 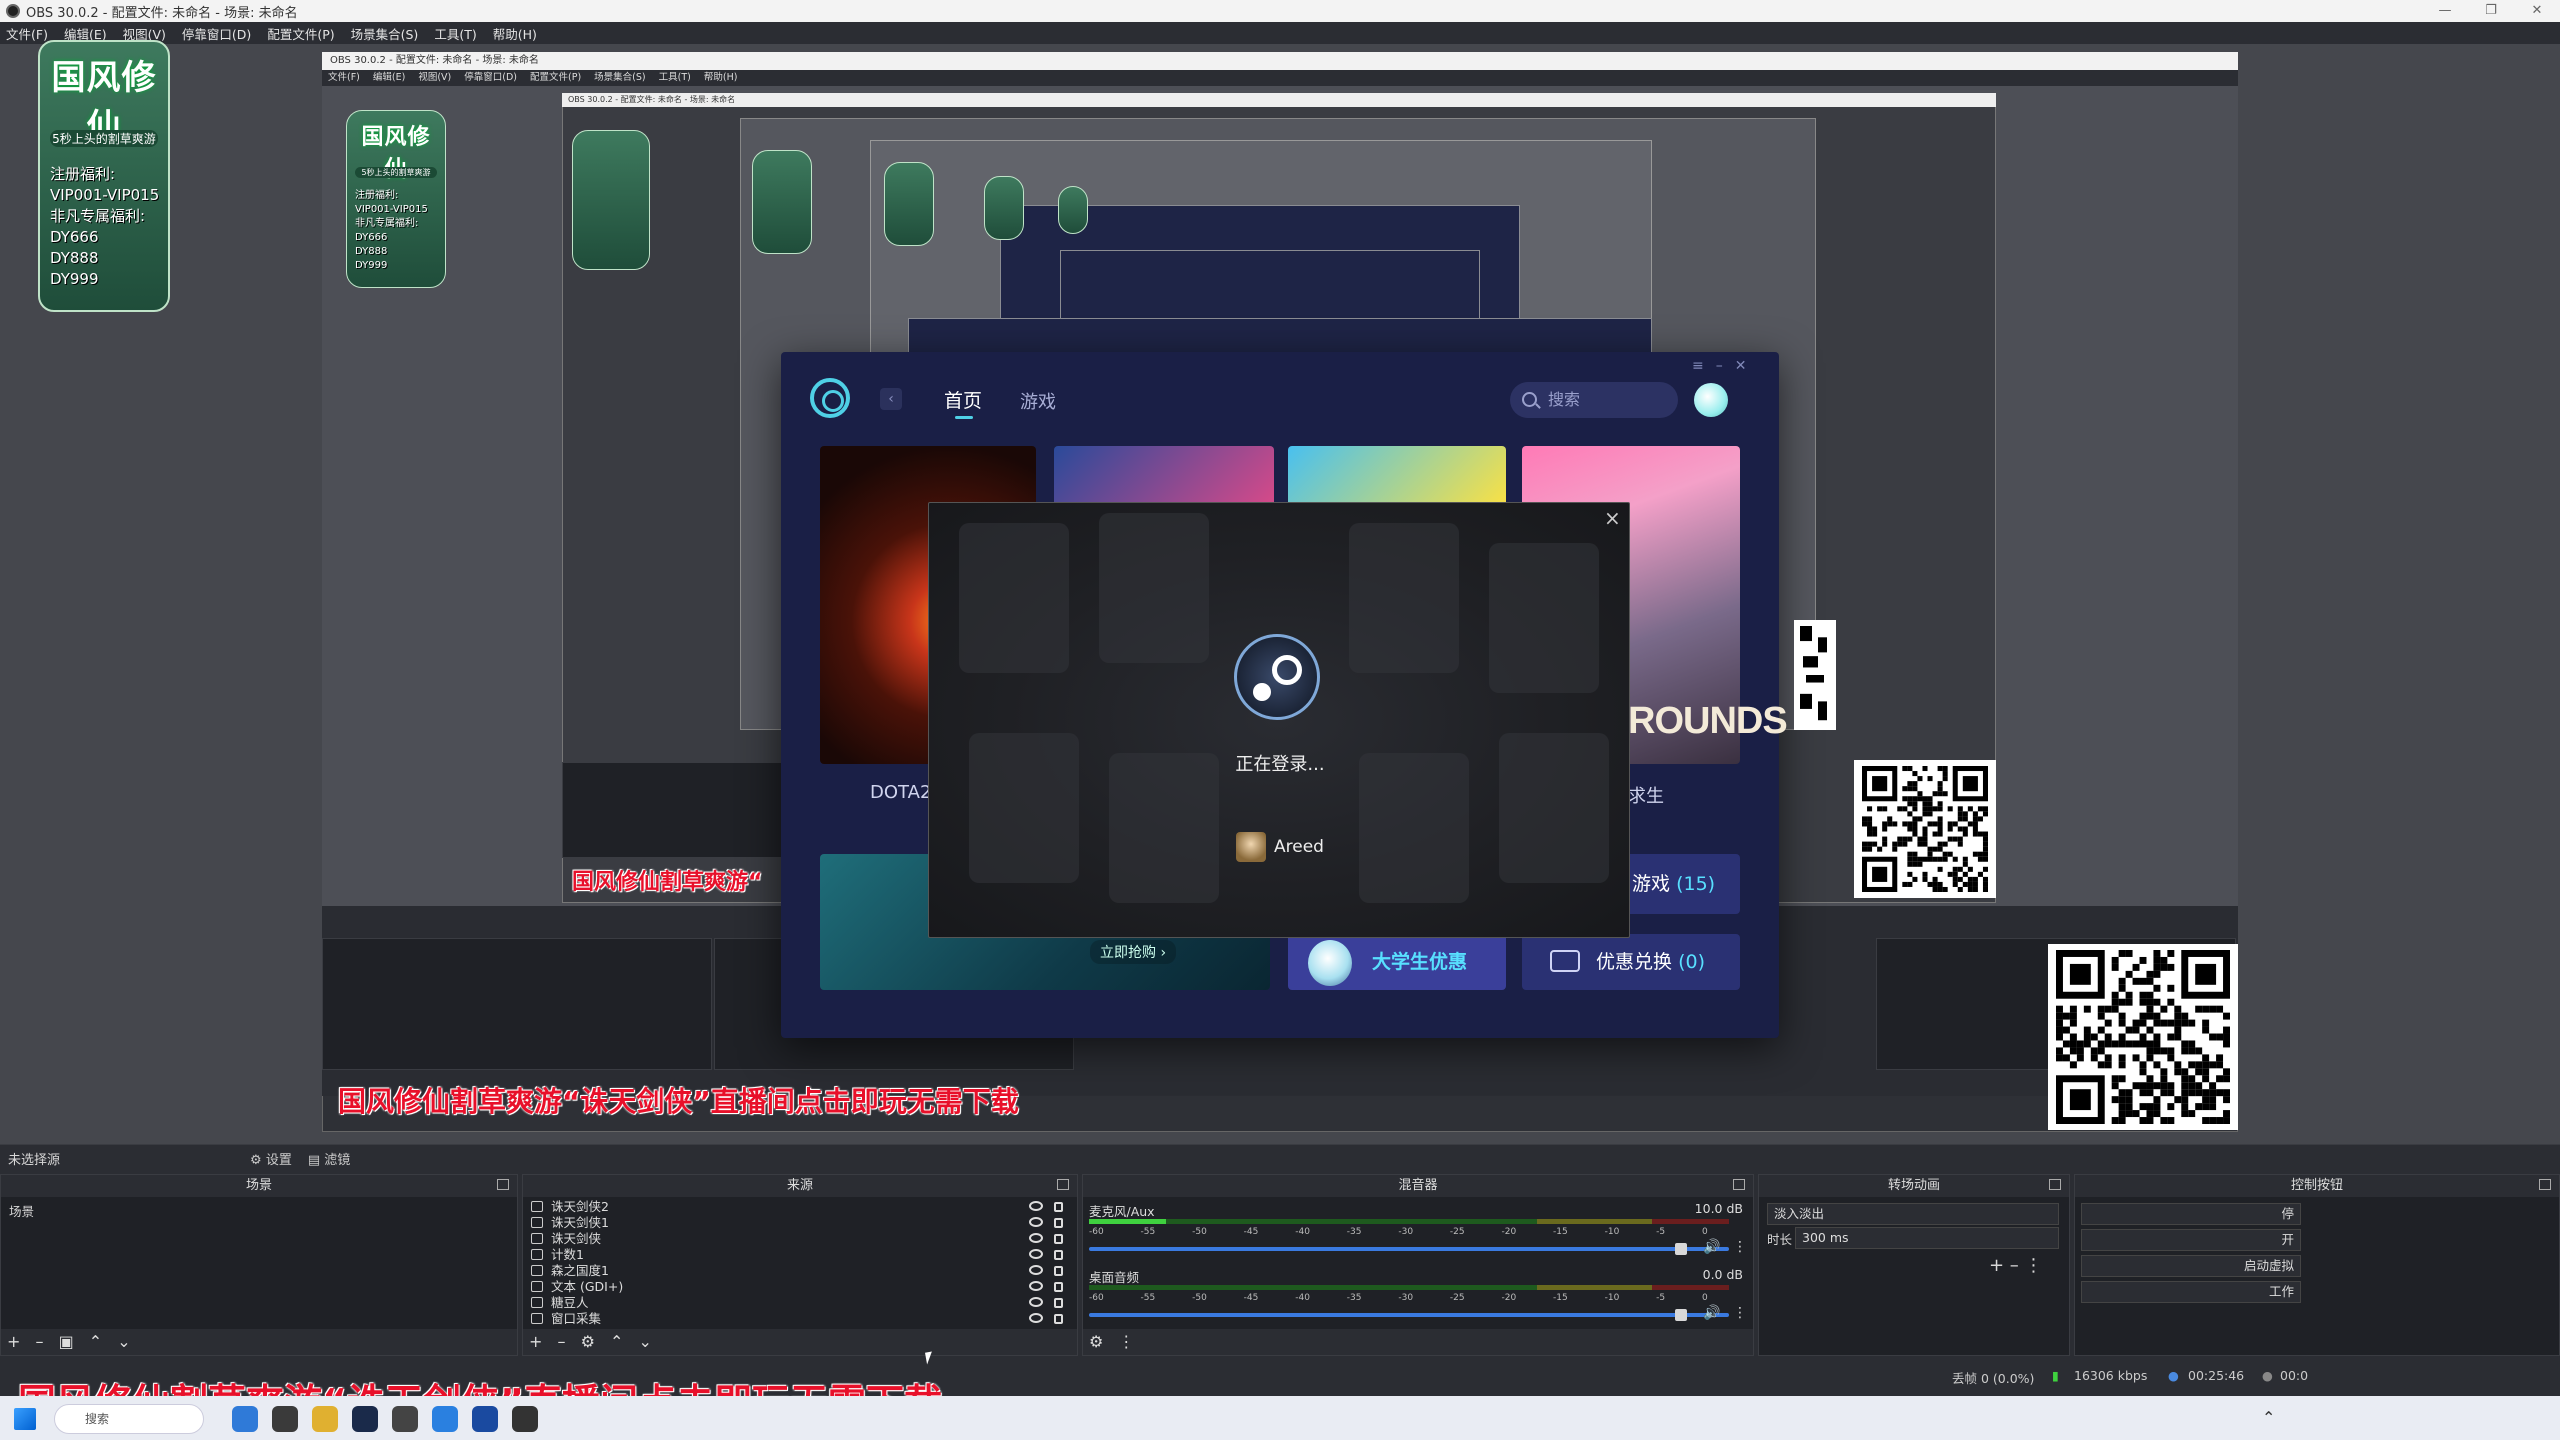 What do you see at coordinates (1612, 518) in the screenshot?
I see `dialog-close-button: ×` at bounding box center [1612, 518].